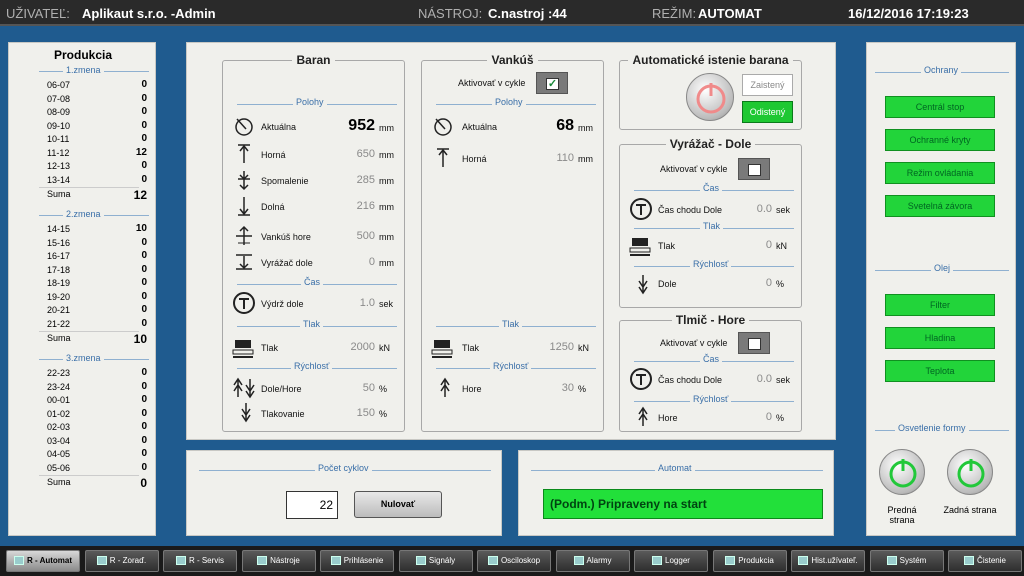 This screenshot has height=576, width=1024. Describe the element at coordinates (140, 339) in the screenshot. I see `sum-value: 10` at that location.